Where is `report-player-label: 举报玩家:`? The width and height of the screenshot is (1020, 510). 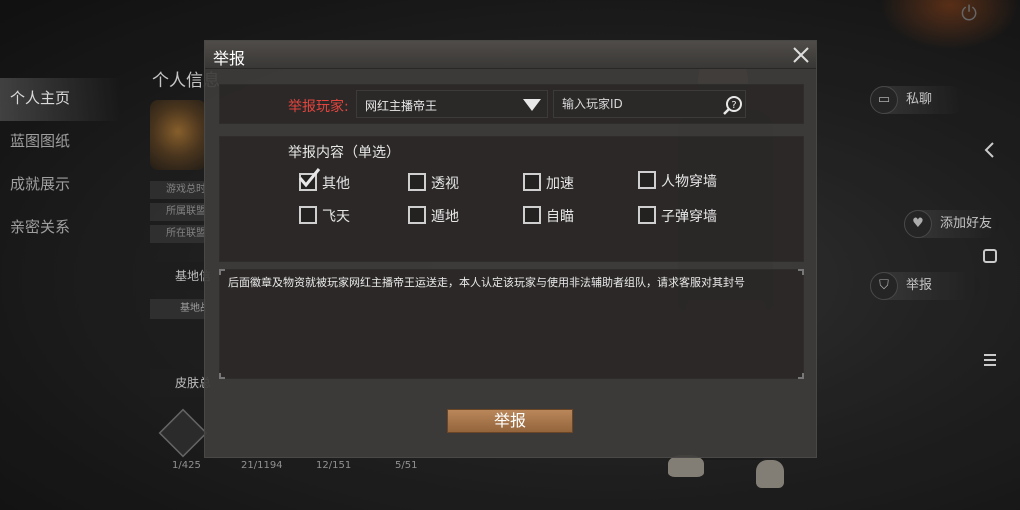 report-player-label: 举报玩家: is located at coordinates (318, 107).